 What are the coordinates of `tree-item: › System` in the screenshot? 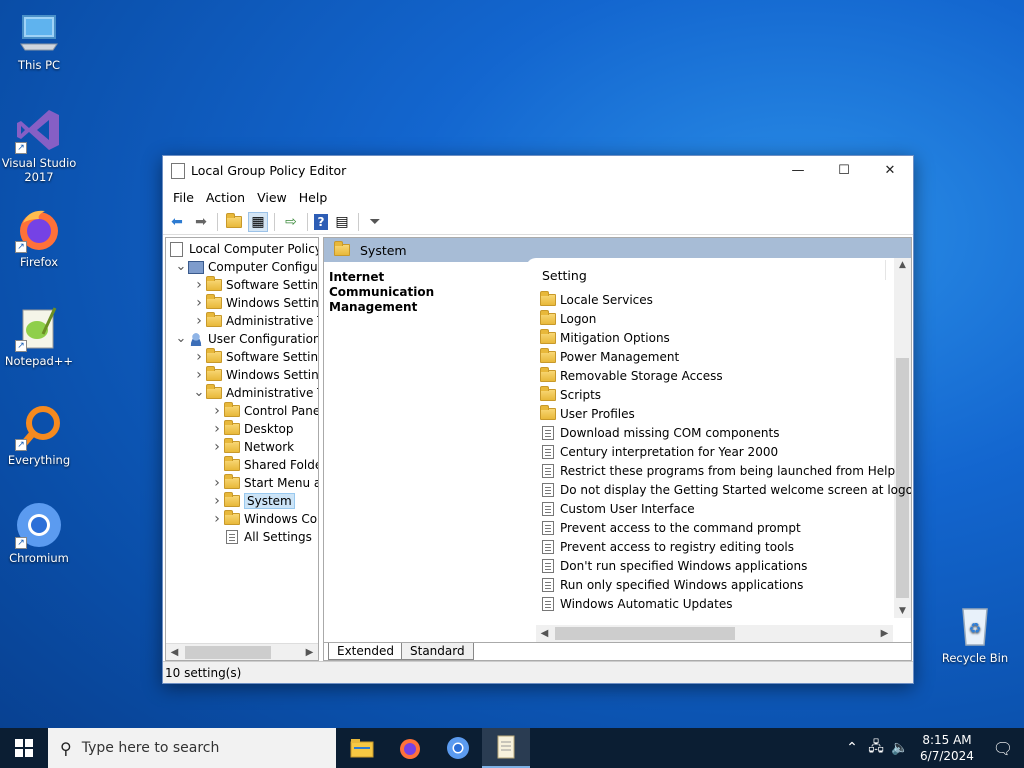 It's located at (252, 501).